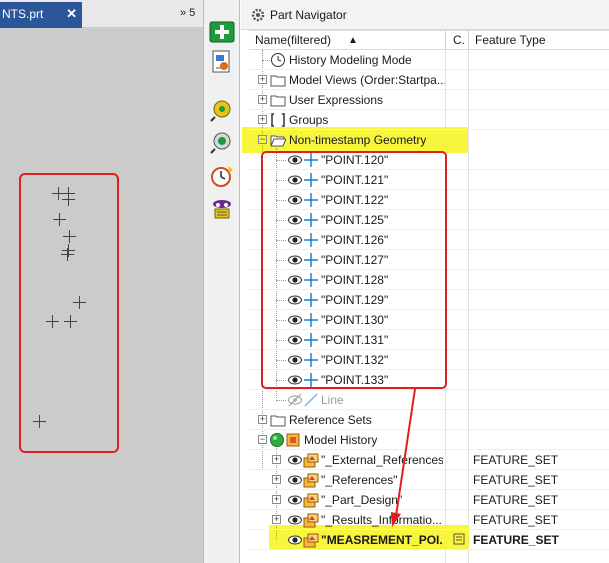  I want to click on model-history-icon, so click(293, 440).